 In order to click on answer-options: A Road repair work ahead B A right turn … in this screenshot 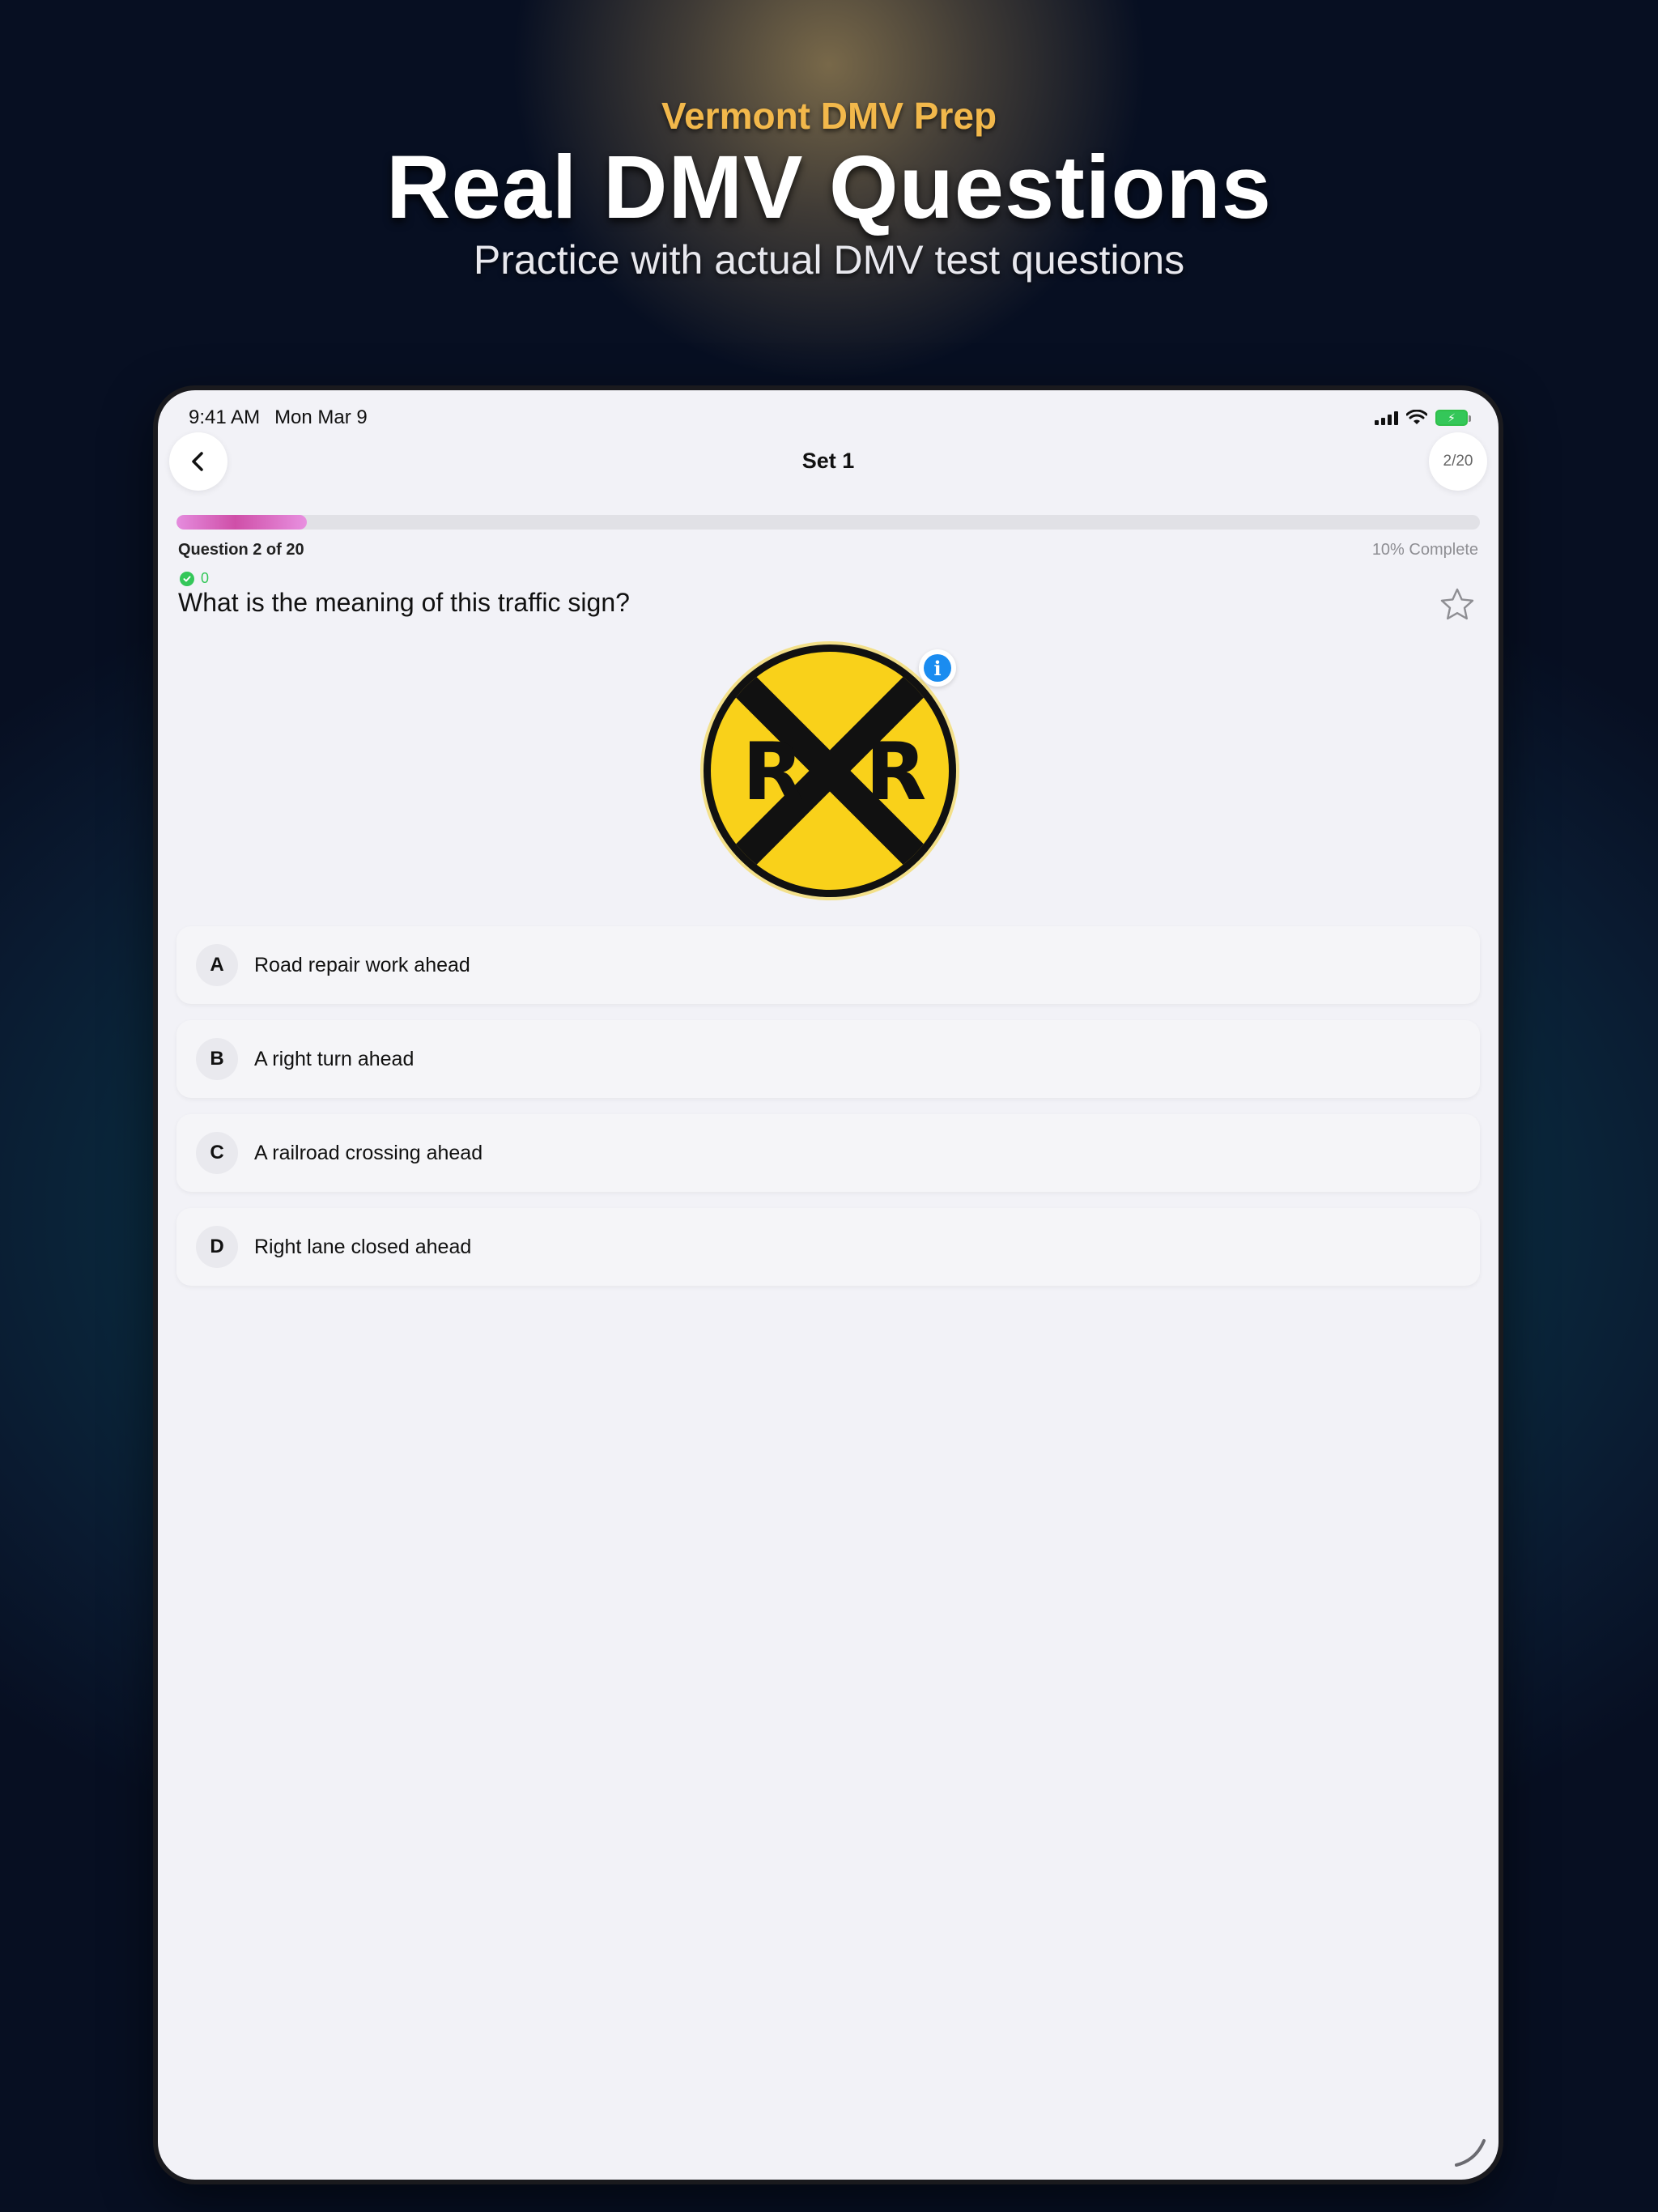, I will do `click(828, 1114)`.